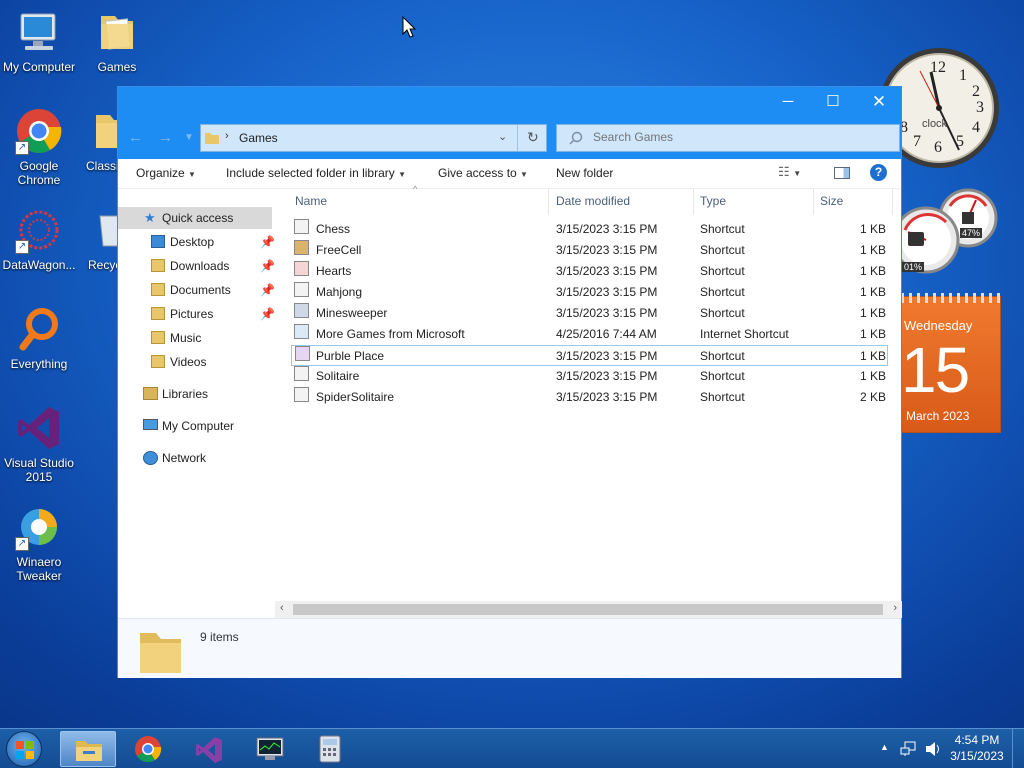  What do you see at coordinates (158, 337) in the screenshot?
I see `music-folder-icon` at bounding box center [158, 337].